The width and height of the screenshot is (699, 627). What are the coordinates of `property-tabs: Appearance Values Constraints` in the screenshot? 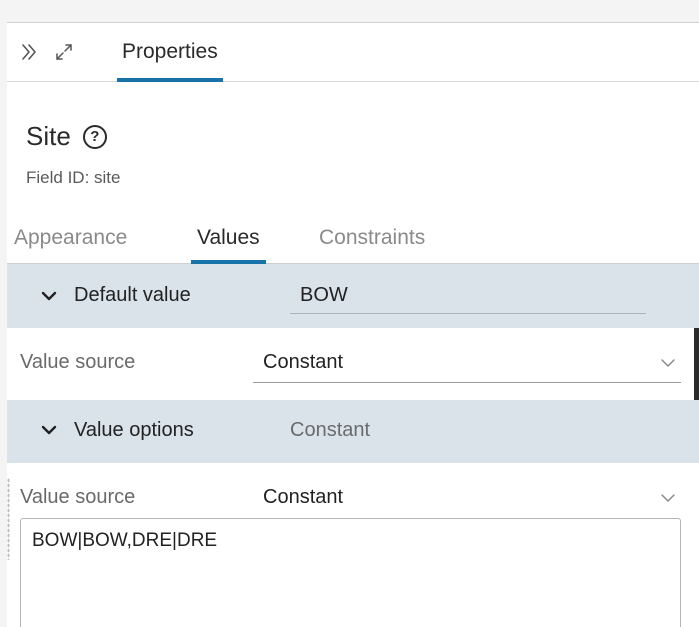 It's located at (353, 238).